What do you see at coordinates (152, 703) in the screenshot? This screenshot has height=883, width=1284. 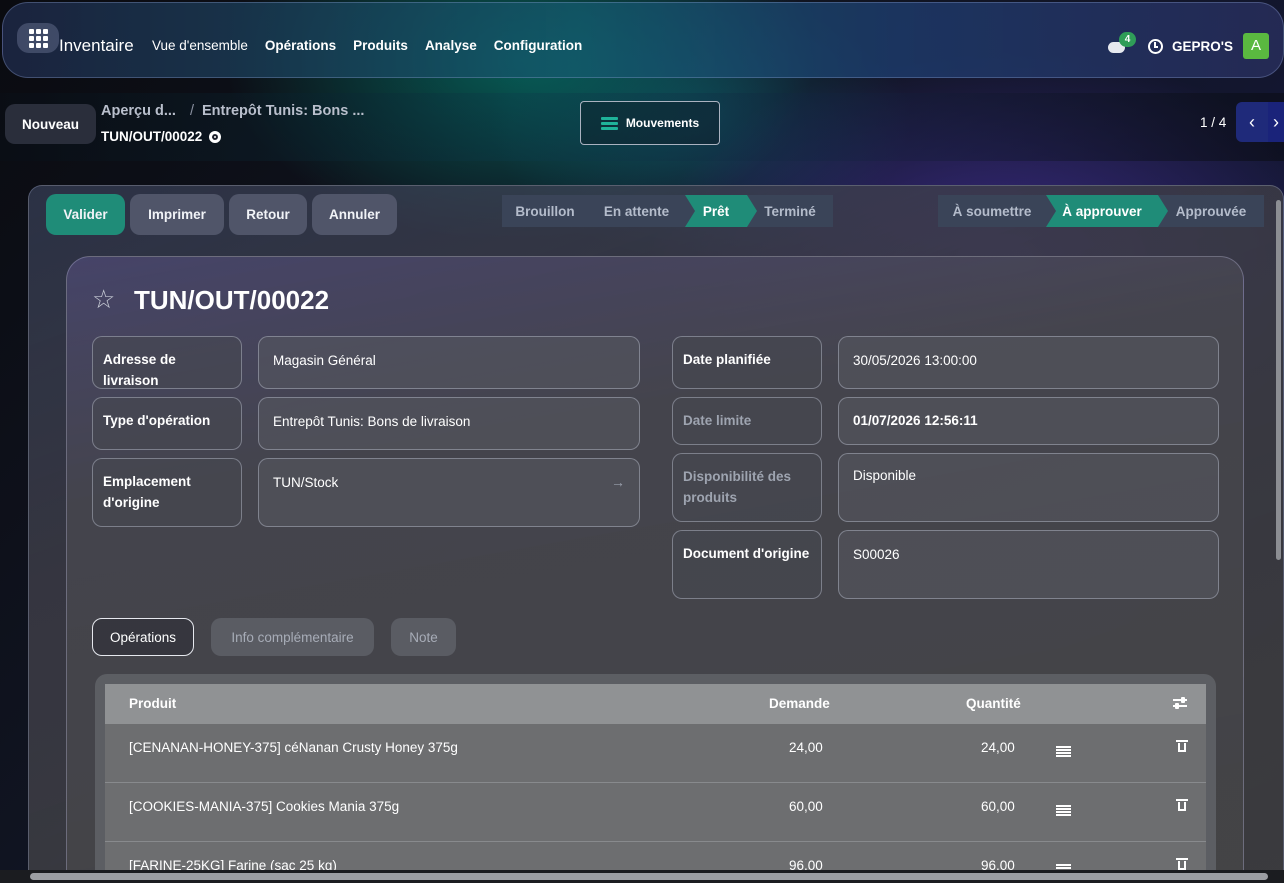 I see `column-product: Produit` at bounding box center [152, 703].